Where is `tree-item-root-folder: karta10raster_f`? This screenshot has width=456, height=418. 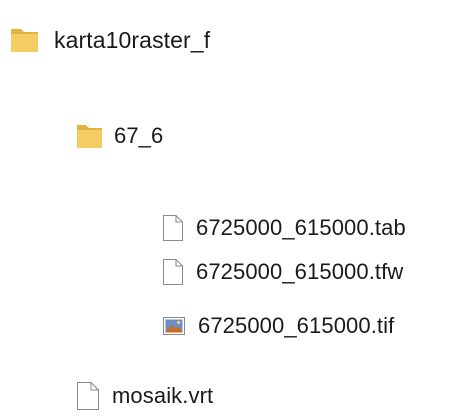 tree-item-root-folder: karta10raster_f is located at coordinates (110, 40).